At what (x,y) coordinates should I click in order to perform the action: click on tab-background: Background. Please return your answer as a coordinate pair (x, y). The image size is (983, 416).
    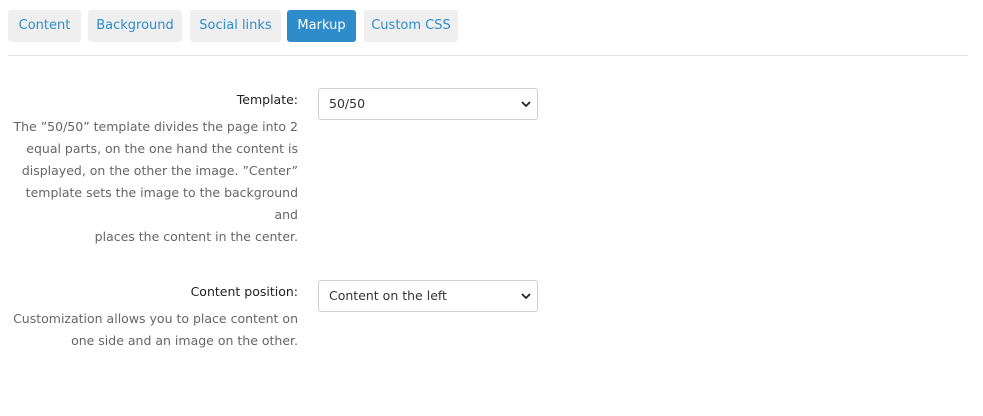
    Looking at the image, I should click on (135, 26).